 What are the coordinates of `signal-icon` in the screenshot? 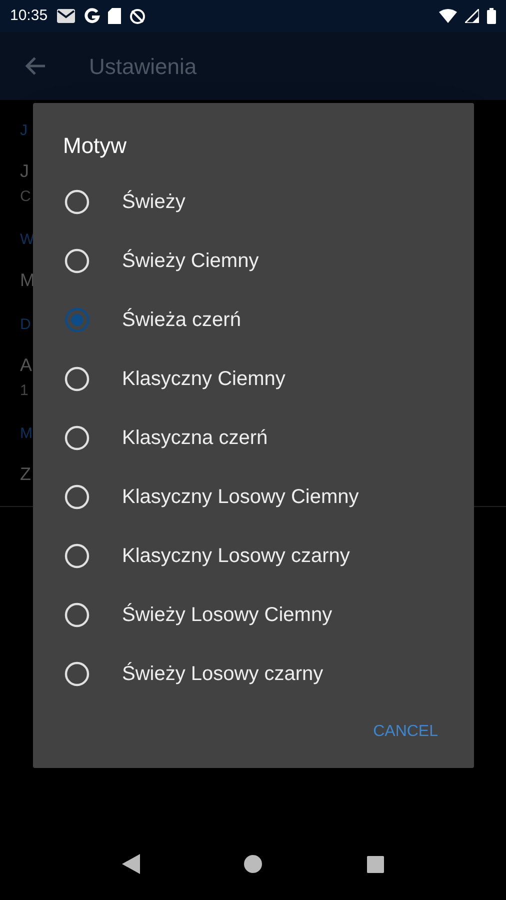 It's located at (472, 16).